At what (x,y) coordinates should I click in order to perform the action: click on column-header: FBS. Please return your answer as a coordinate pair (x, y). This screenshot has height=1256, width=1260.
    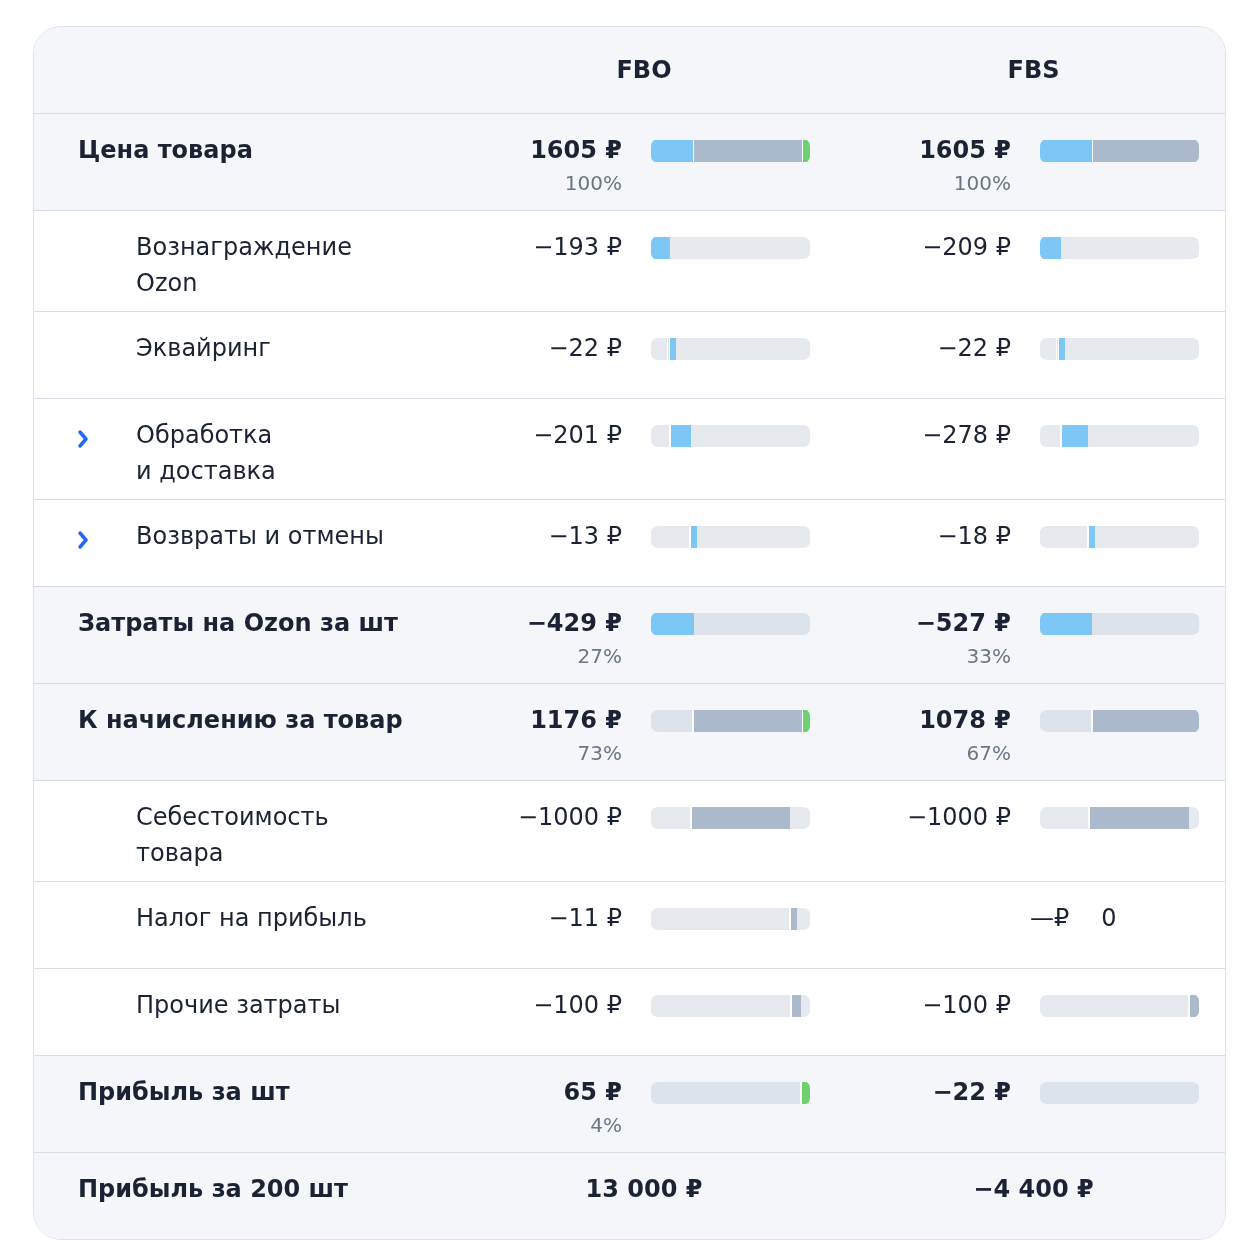
    Looking at the image, I should click on (1033, 70).